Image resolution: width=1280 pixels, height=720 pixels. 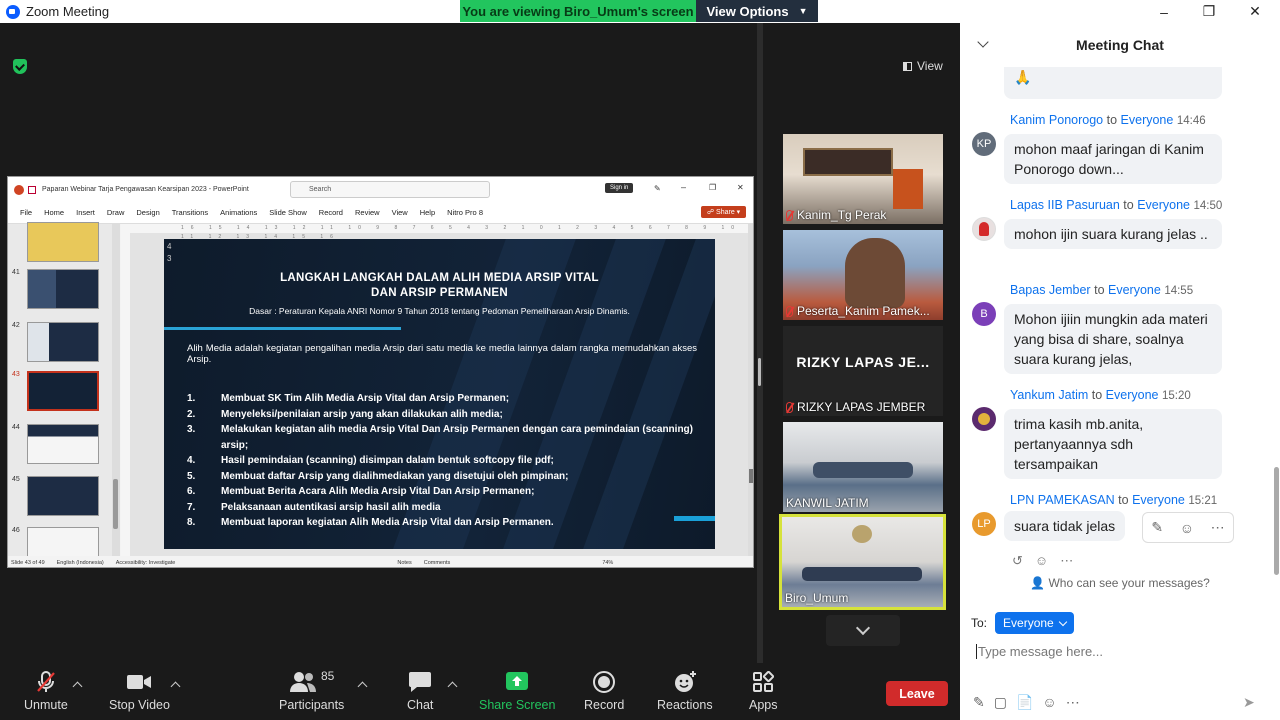 What do you see at coordinates (420, 705) in the screenshot?
I see `chat-label: Chat` at bounding box center [420, 705].